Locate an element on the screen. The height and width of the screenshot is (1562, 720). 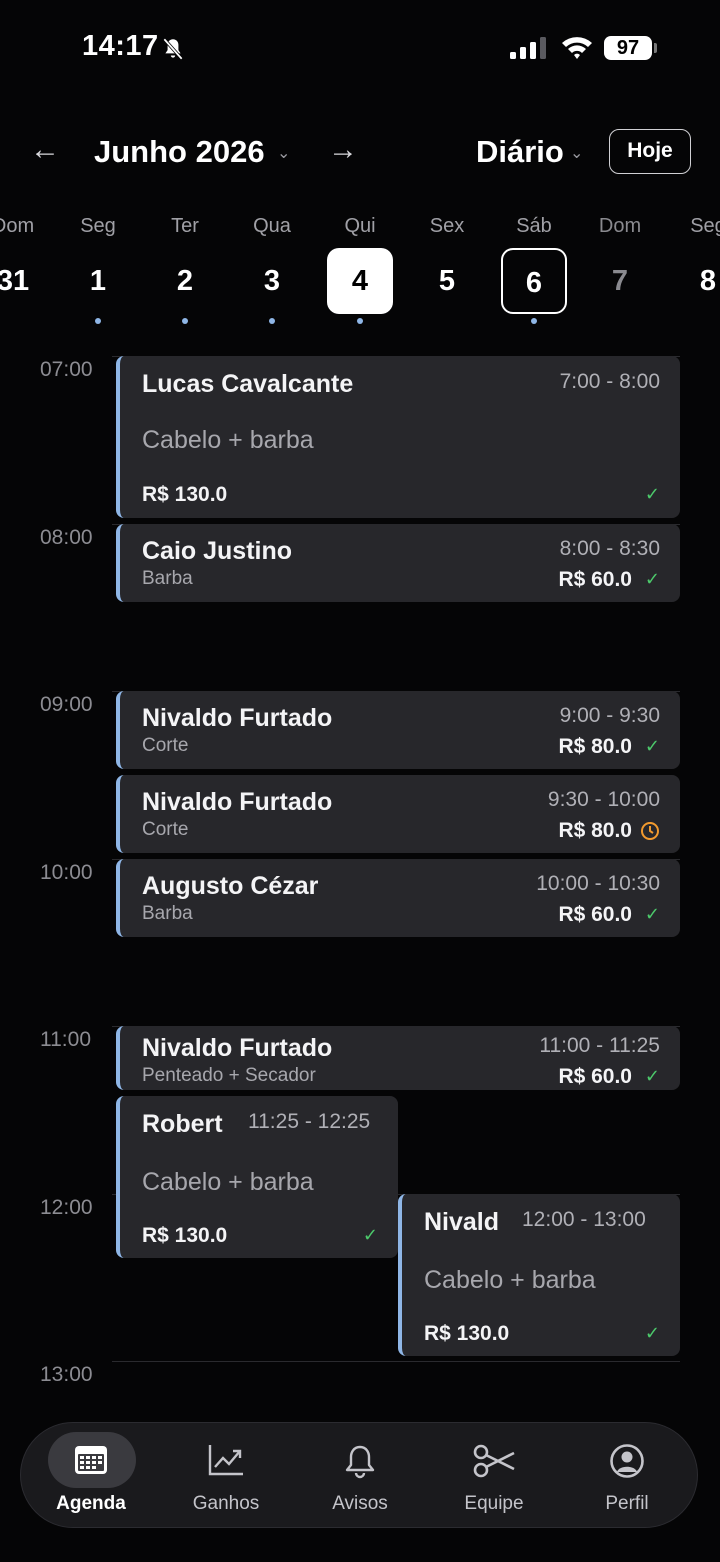
hour-label: 11:00 is located at coordinates (65, 1039).